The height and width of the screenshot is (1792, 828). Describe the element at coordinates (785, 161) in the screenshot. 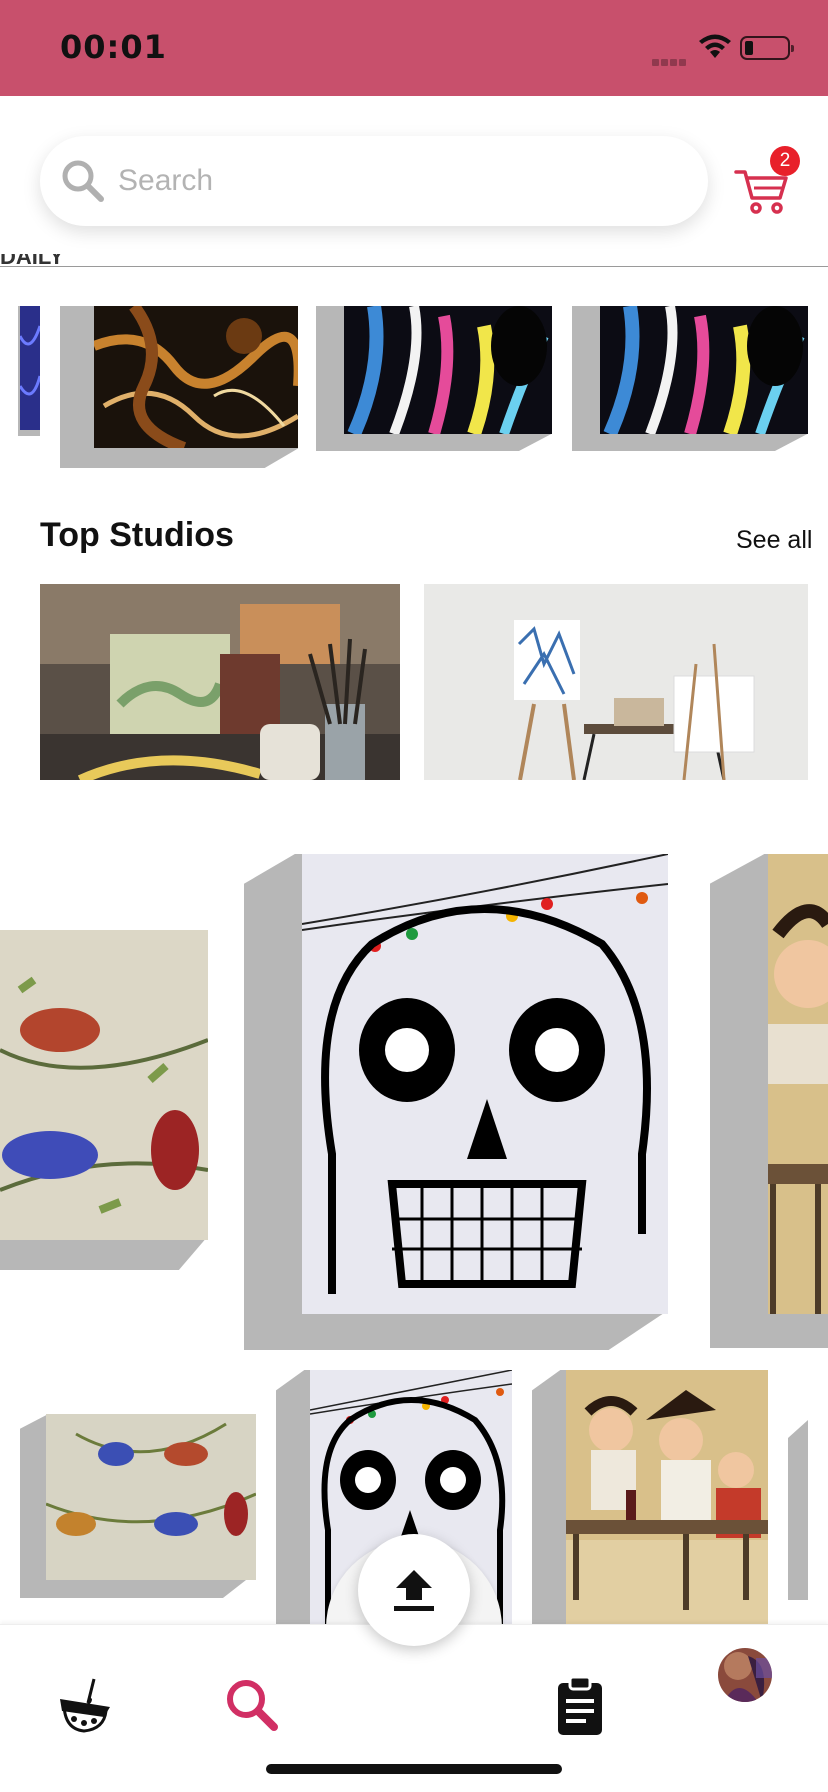

I see `cart-badge: 2` at that location.